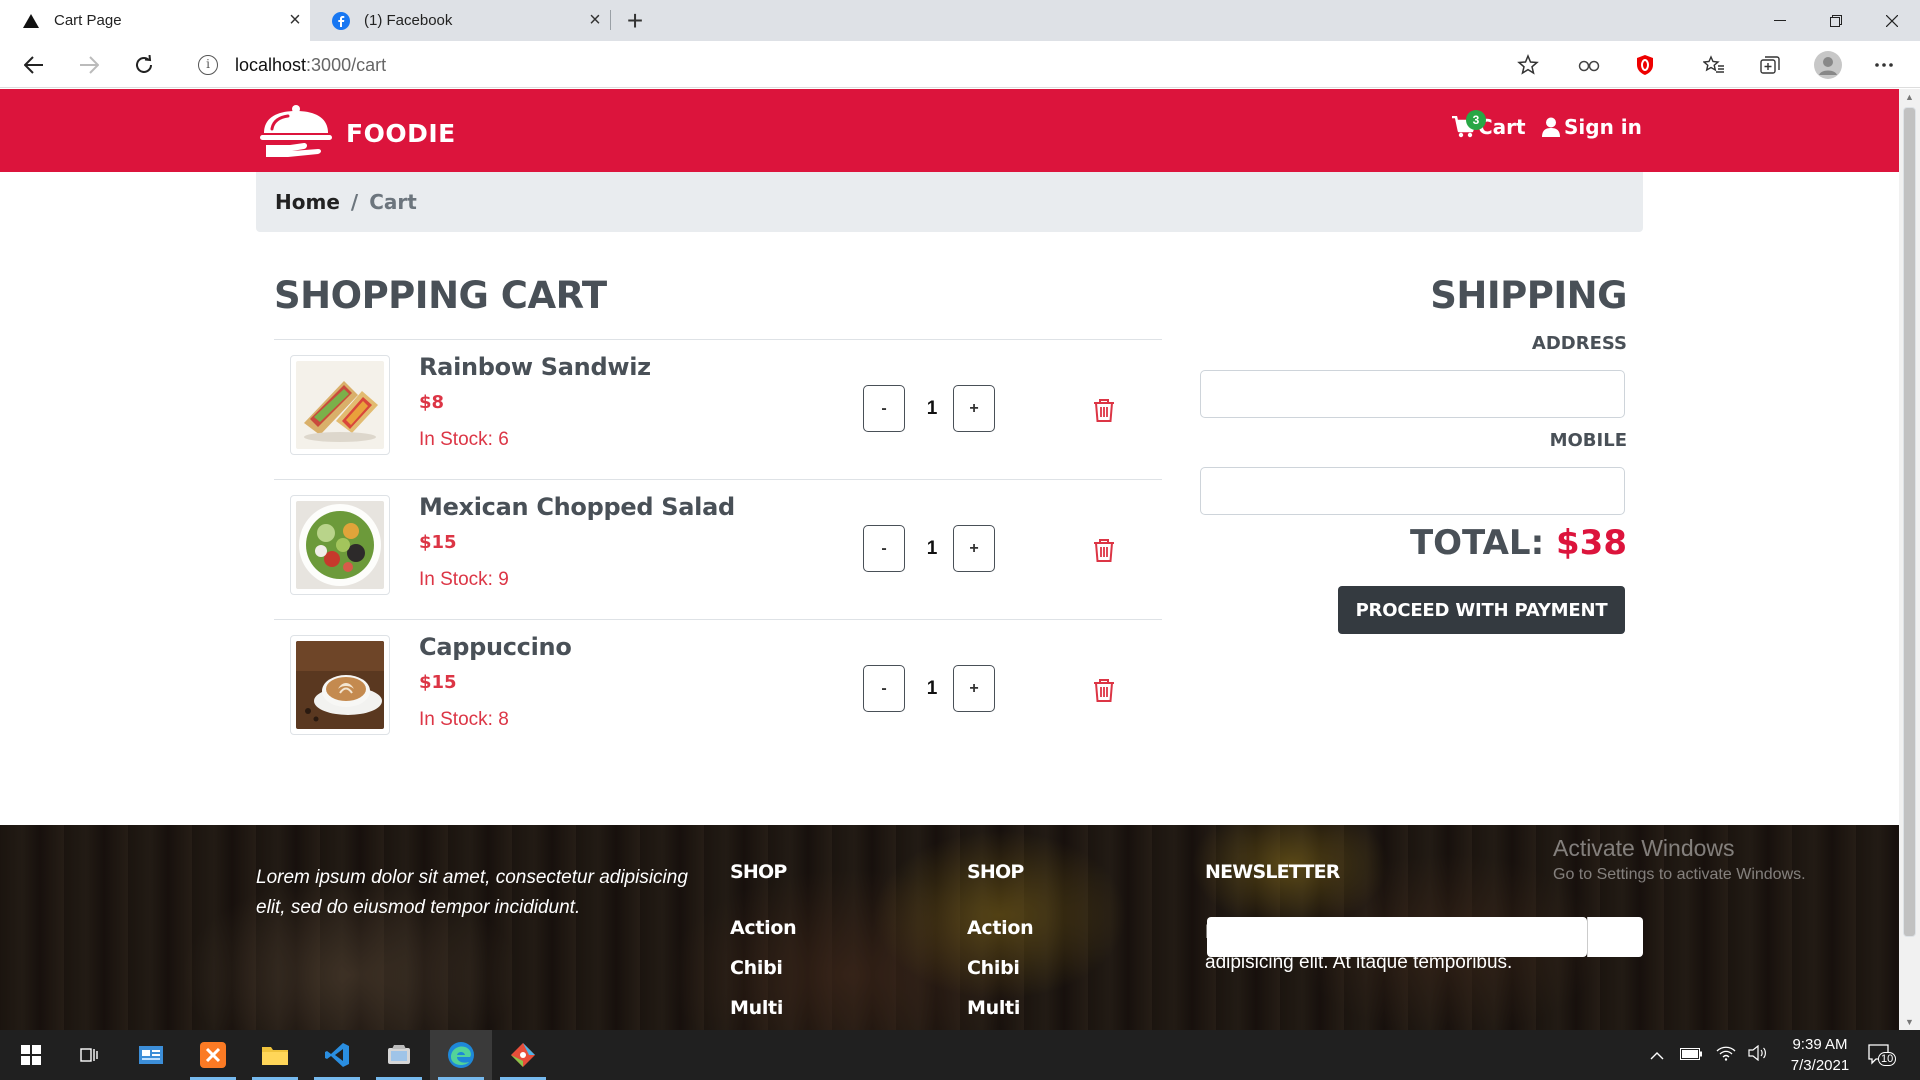 The image size is (1920, 1080). Describe the element at coordinates (995, 872) in the screenshot. I see `footer-shop-heading: SHOP` at that location.